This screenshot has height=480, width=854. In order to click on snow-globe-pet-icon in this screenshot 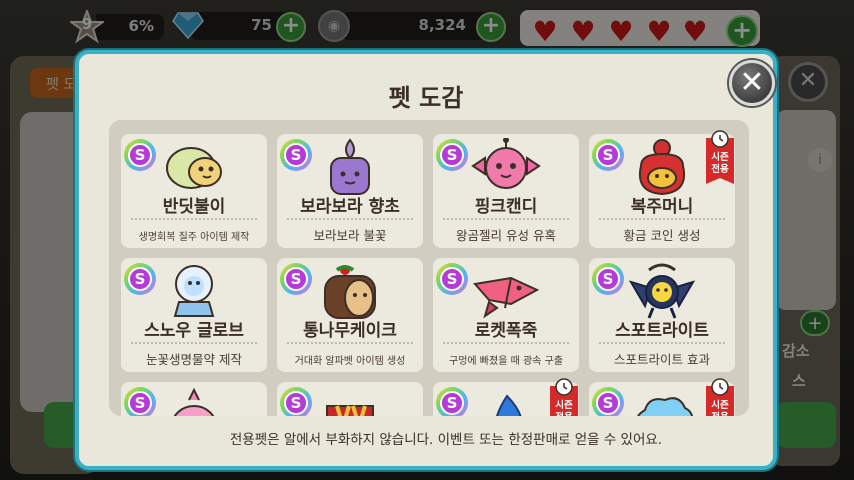, I will do `click(194, 292)`.